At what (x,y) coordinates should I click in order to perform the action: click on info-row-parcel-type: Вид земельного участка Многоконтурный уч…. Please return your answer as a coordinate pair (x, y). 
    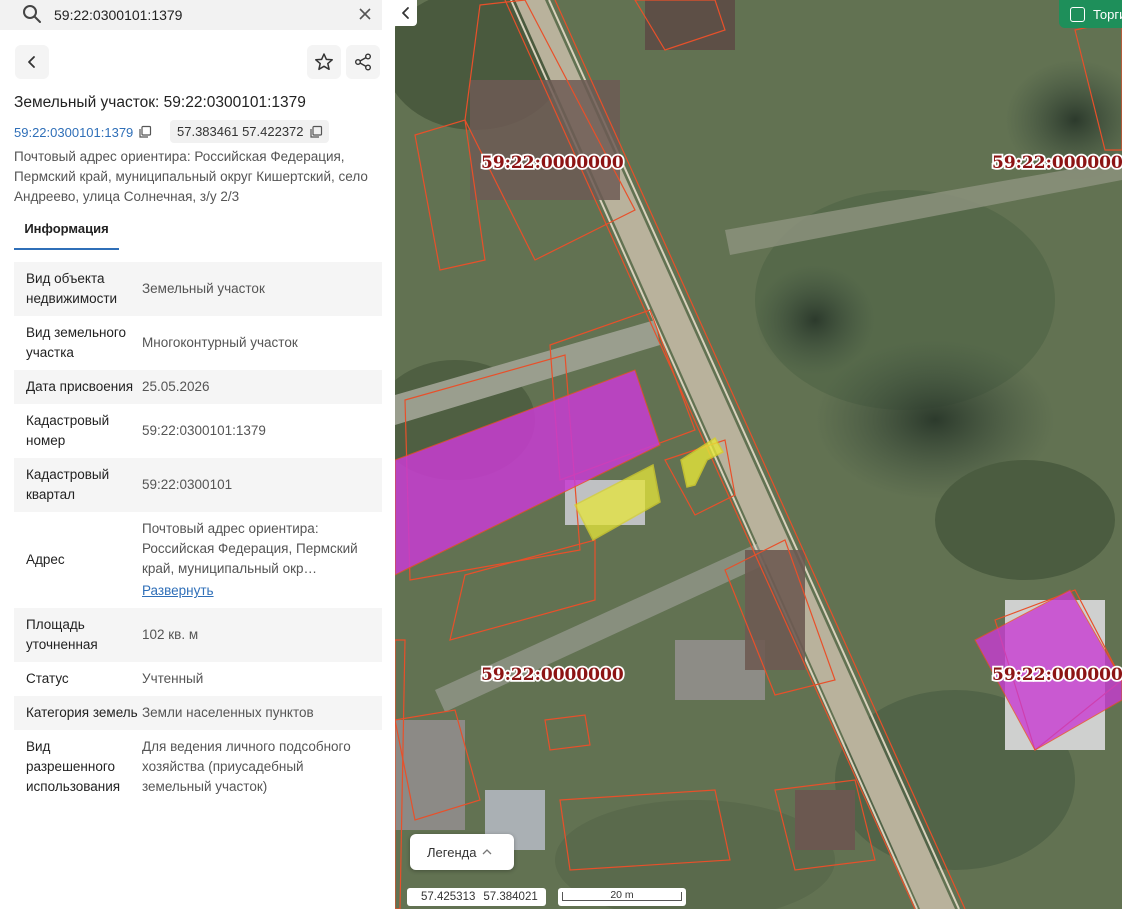
    Looking at the image, I should click on (198, 343).